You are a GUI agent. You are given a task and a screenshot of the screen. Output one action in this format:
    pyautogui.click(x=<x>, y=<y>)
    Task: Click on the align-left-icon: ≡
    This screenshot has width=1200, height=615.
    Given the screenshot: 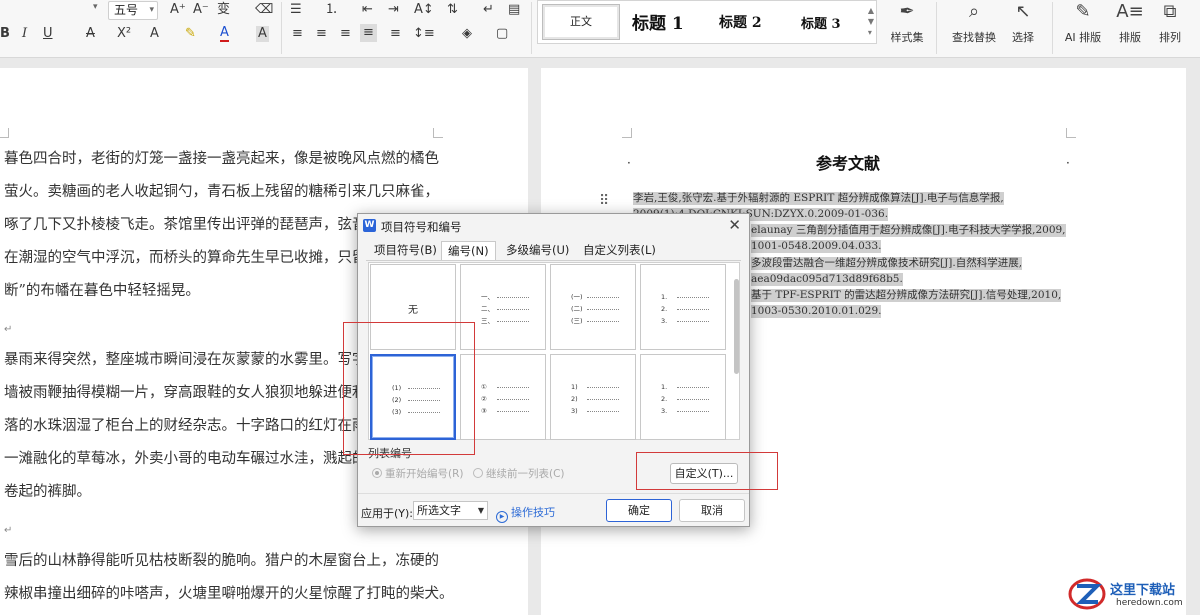 What is the action you would take?
    pyautogui.click(x=297, y=34)
    